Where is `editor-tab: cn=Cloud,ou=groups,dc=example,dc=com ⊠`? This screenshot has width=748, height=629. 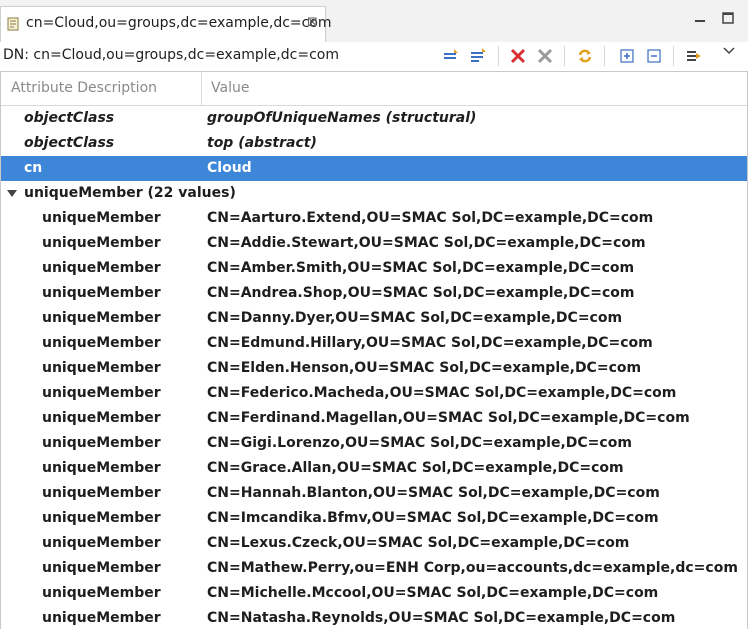
editor-tab: cn=Cloud,ou=groups,dc=example,dc=com ⊠ is located at coordinates (166, 24).